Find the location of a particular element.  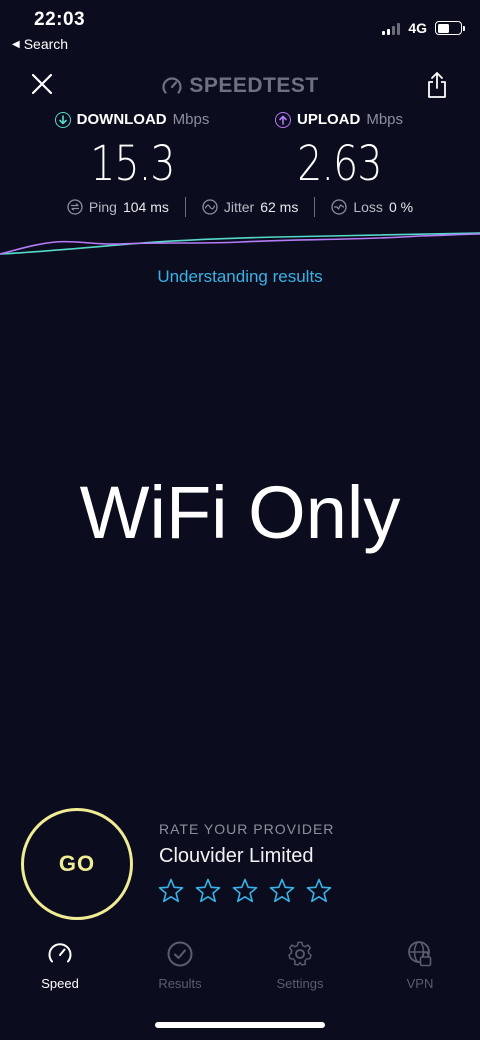

upload-speed-line is located at coordinates (240, 244).